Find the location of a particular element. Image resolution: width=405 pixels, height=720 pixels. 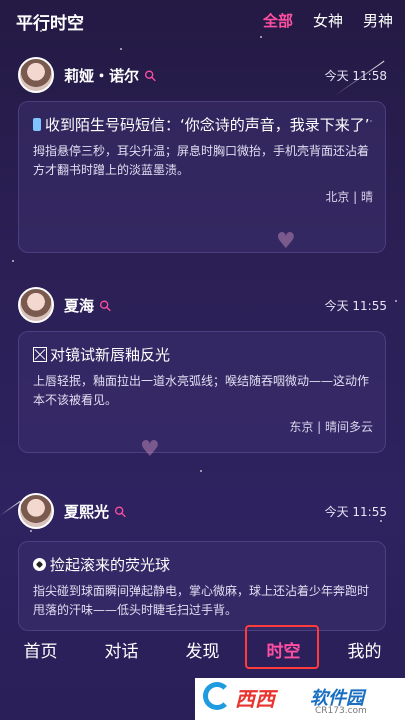

post-location-weather: 北京 | 晴 is located at coordinates (349, 197).